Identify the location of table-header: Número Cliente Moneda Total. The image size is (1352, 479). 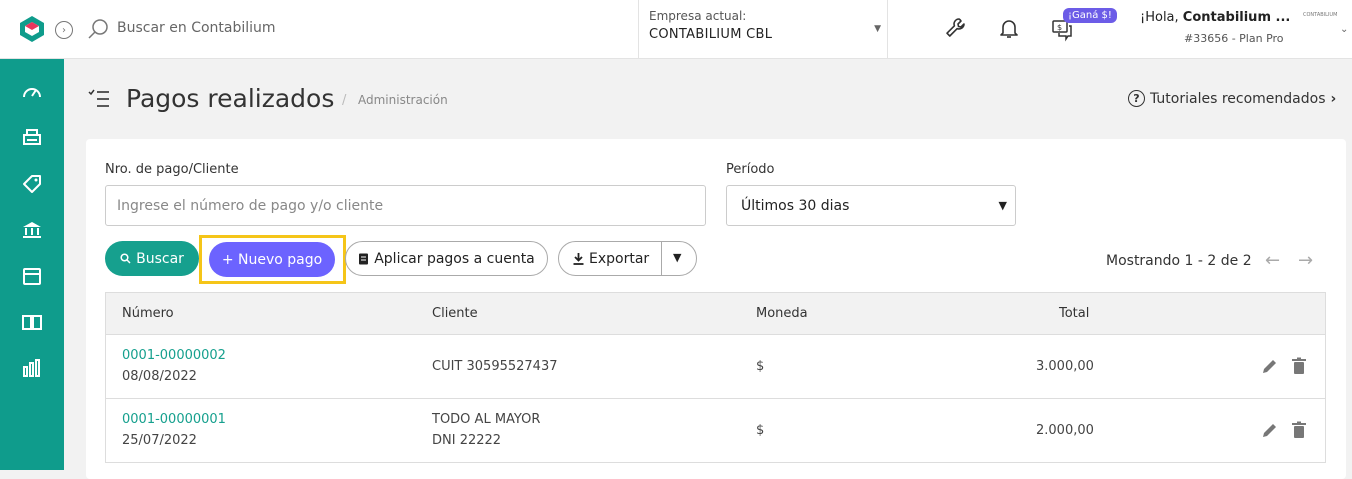
(715, 313).